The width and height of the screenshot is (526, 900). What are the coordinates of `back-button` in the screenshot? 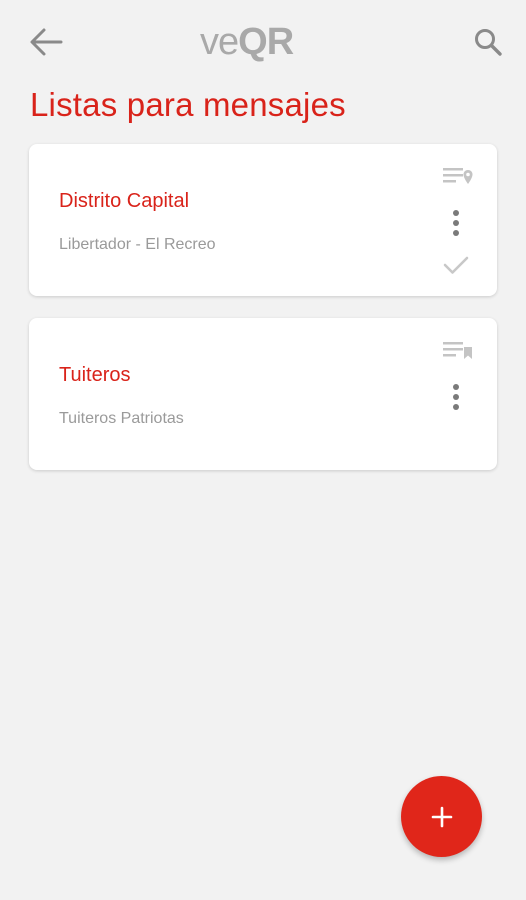 It's located at (46, 42).